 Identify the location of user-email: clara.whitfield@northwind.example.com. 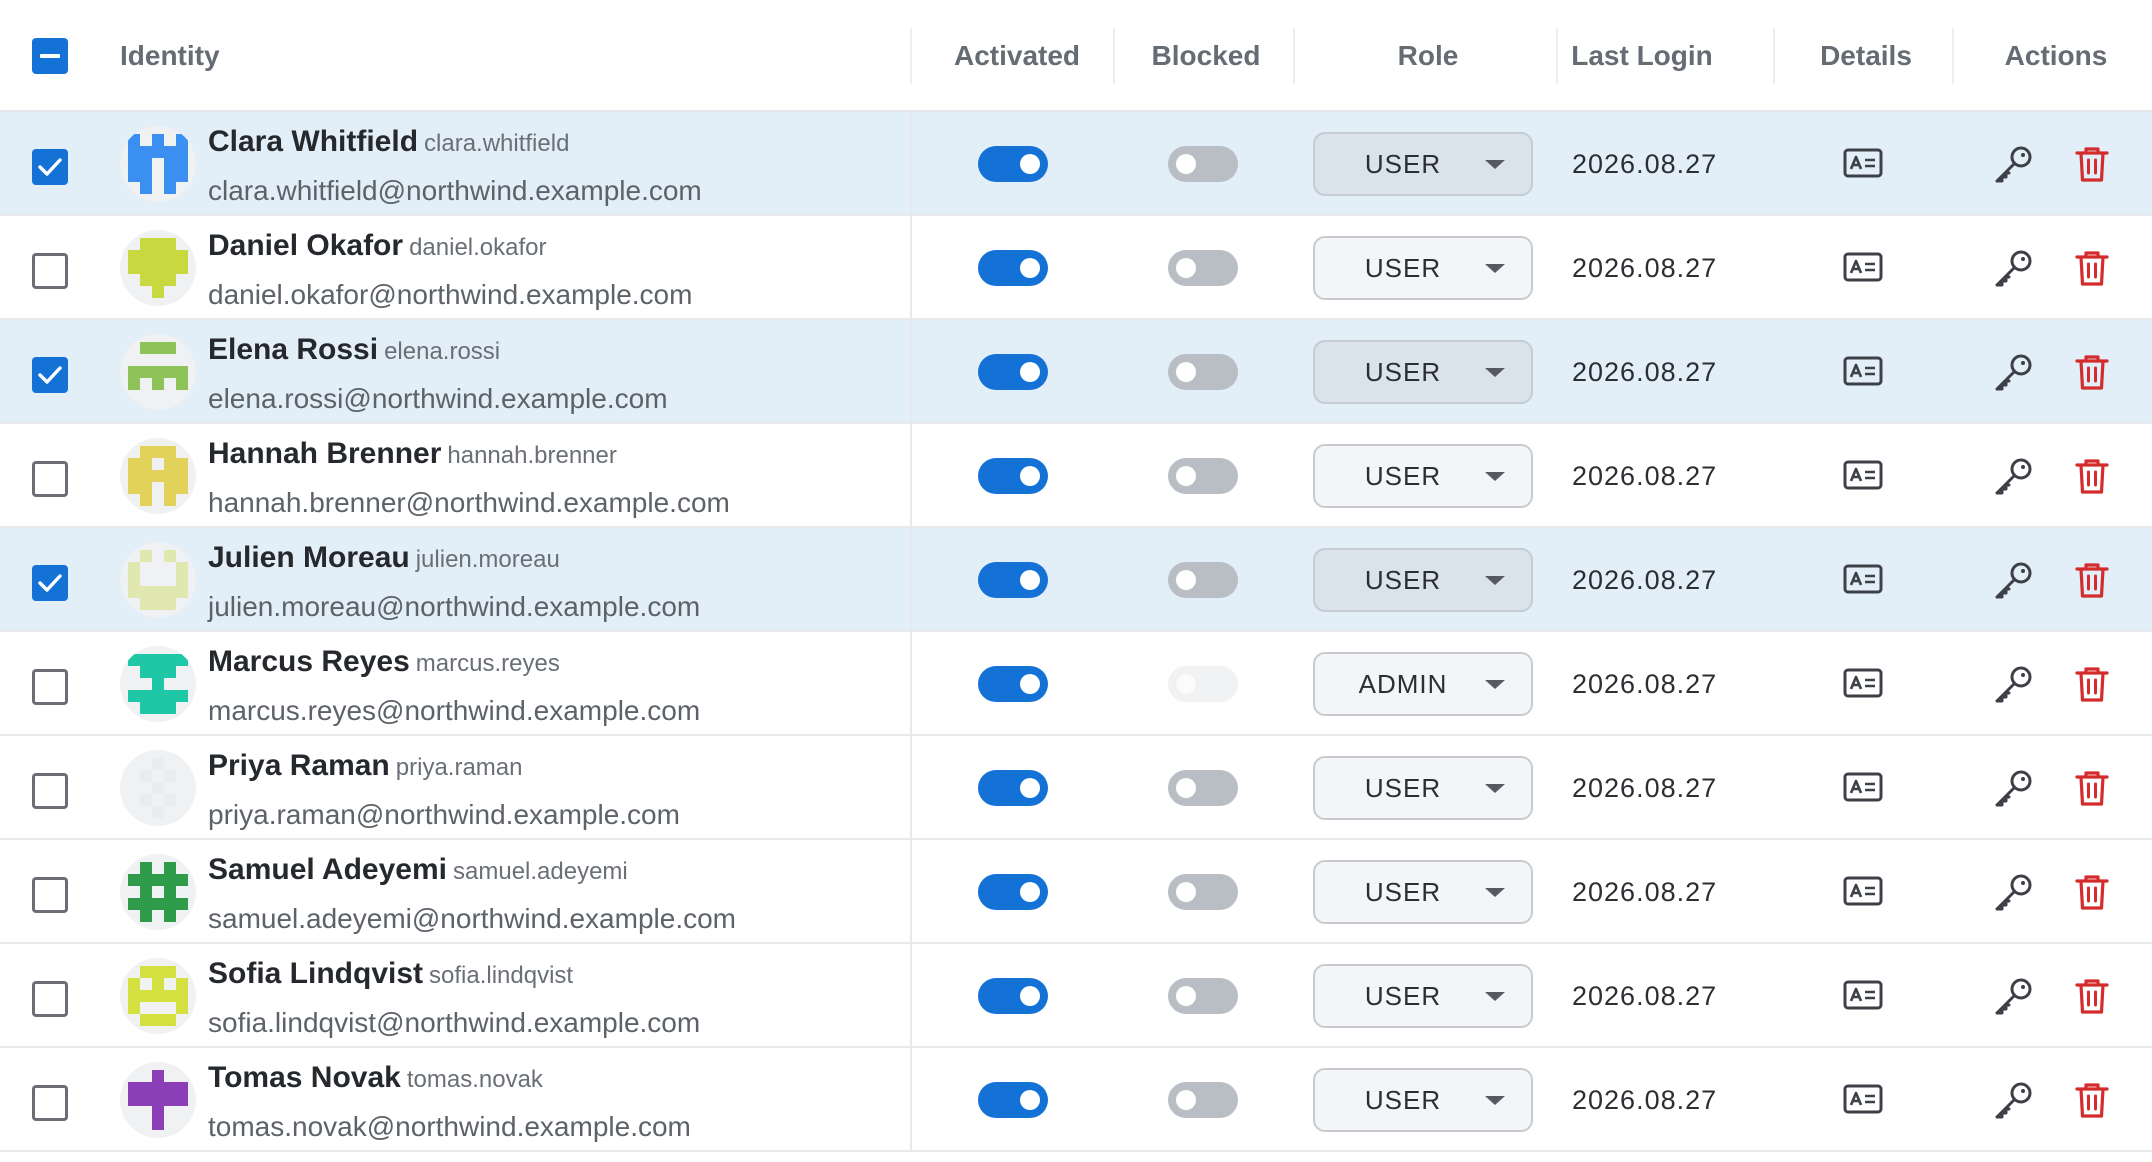
(455, 190).